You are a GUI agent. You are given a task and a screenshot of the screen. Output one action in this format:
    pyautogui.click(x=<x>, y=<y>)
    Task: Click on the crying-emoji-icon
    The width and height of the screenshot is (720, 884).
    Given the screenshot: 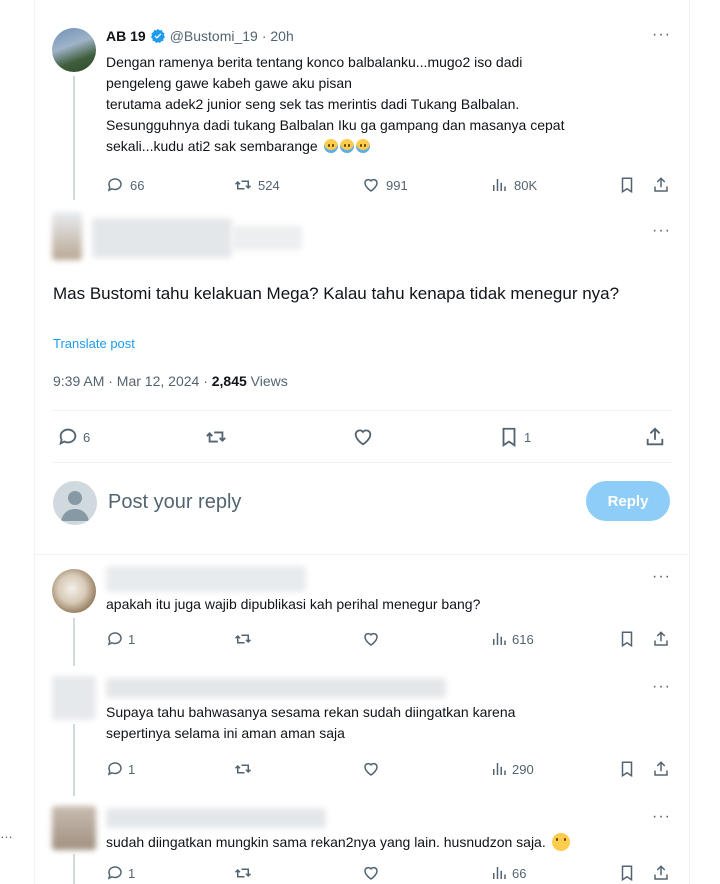 What is the action you would take?
    pyautogui.click(x=346, y=146)
    